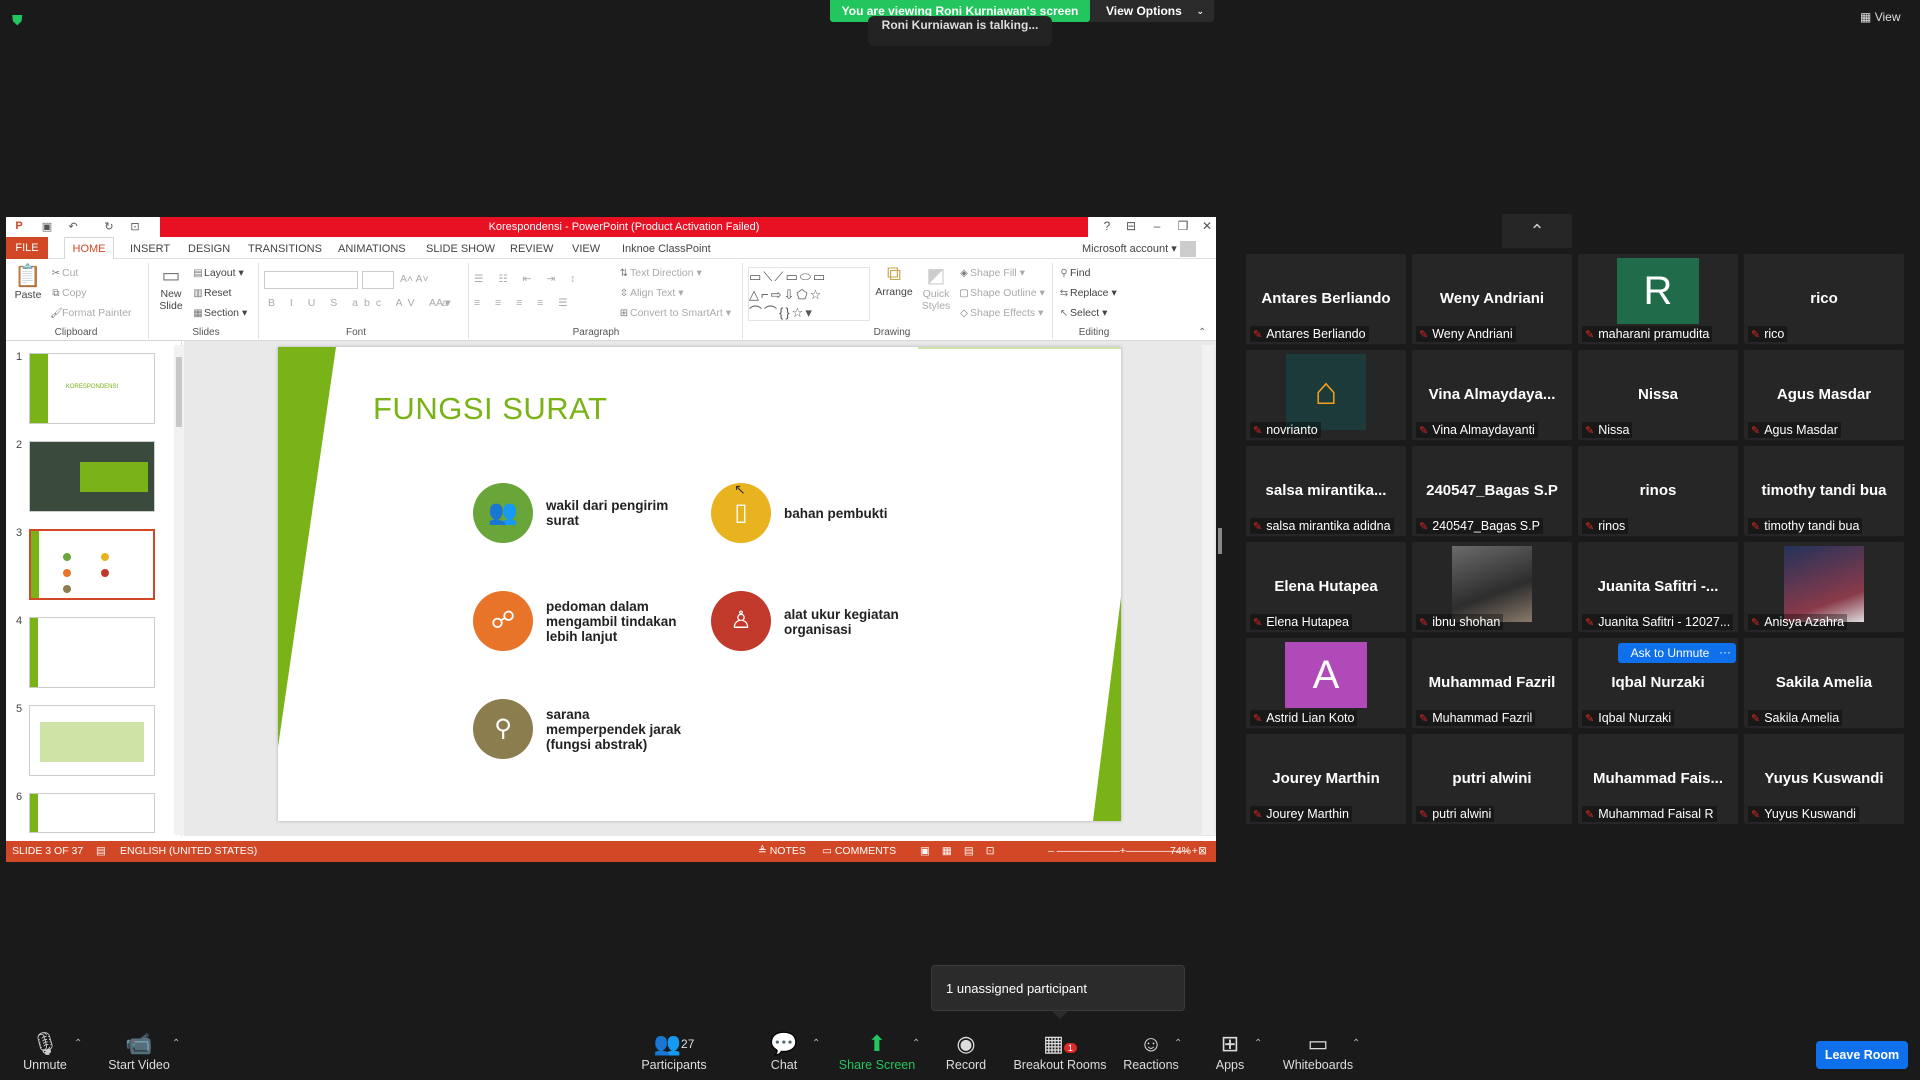  Describe the element at coordinates (1824, 395) in the screenshot. I see `participant-tile: Agus Masdar ✎ Agus Masdar` at that location.